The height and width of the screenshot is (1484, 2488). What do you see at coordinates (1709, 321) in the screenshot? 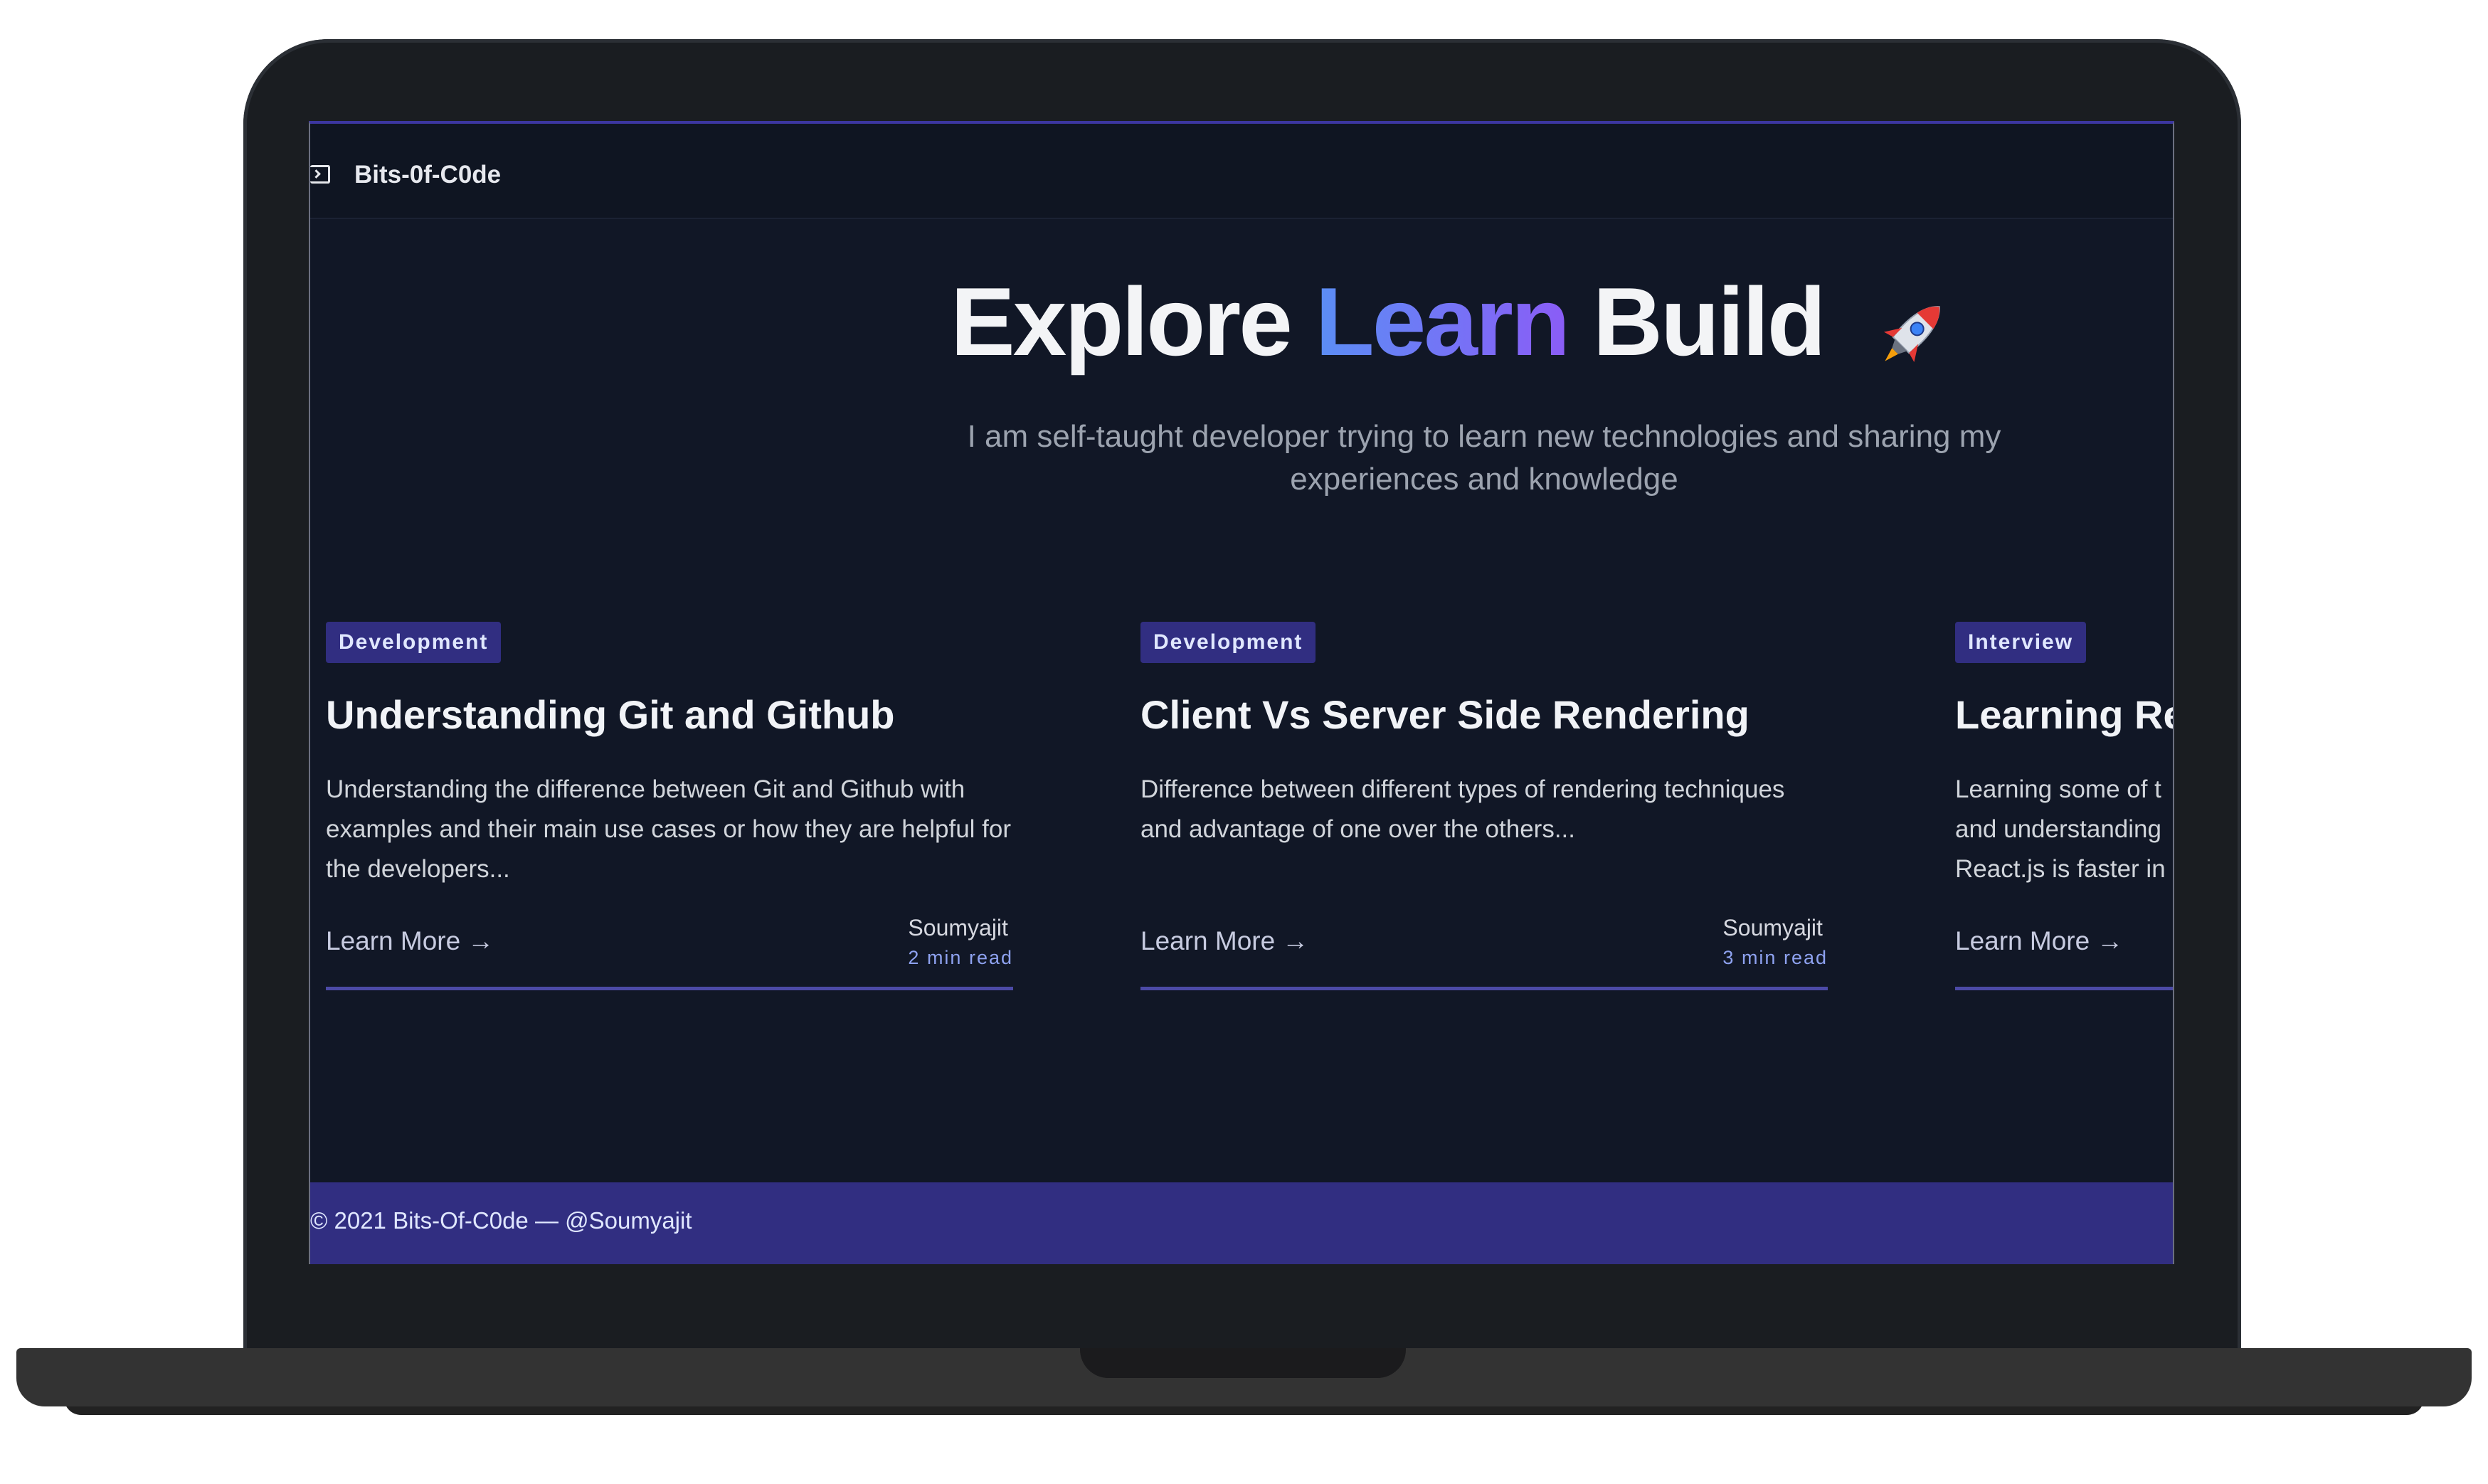
I see `hero-title-build: Build` at bounding box center [1709, 321].